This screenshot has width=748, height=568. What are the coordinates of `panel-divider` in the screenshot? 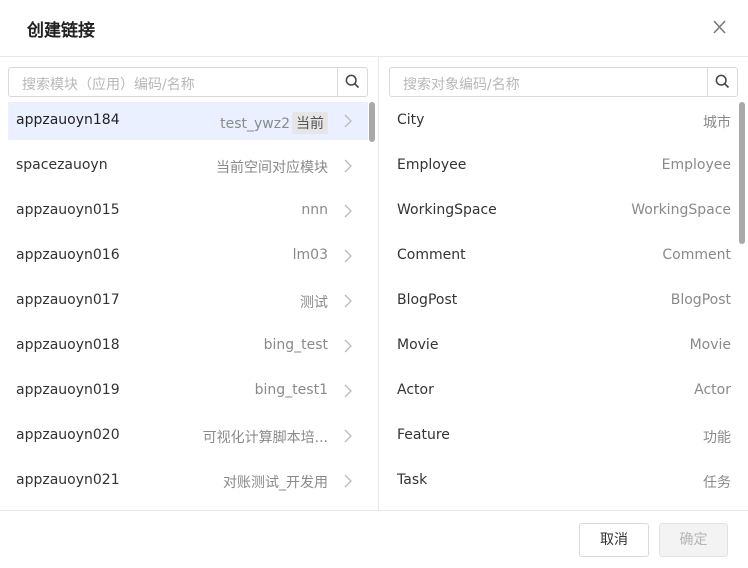 It's located at (378, 283).